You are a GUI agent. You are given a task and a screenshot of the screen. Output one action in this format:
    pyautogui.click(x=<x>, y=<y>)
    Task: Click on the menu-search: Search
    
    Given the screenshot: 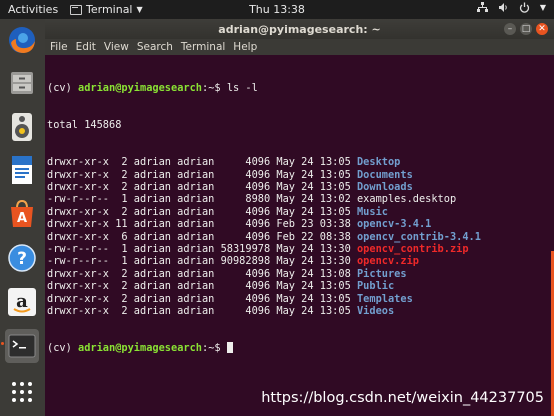 What is the action you would take?
    pyautogui.click(x=155, y=47)
    